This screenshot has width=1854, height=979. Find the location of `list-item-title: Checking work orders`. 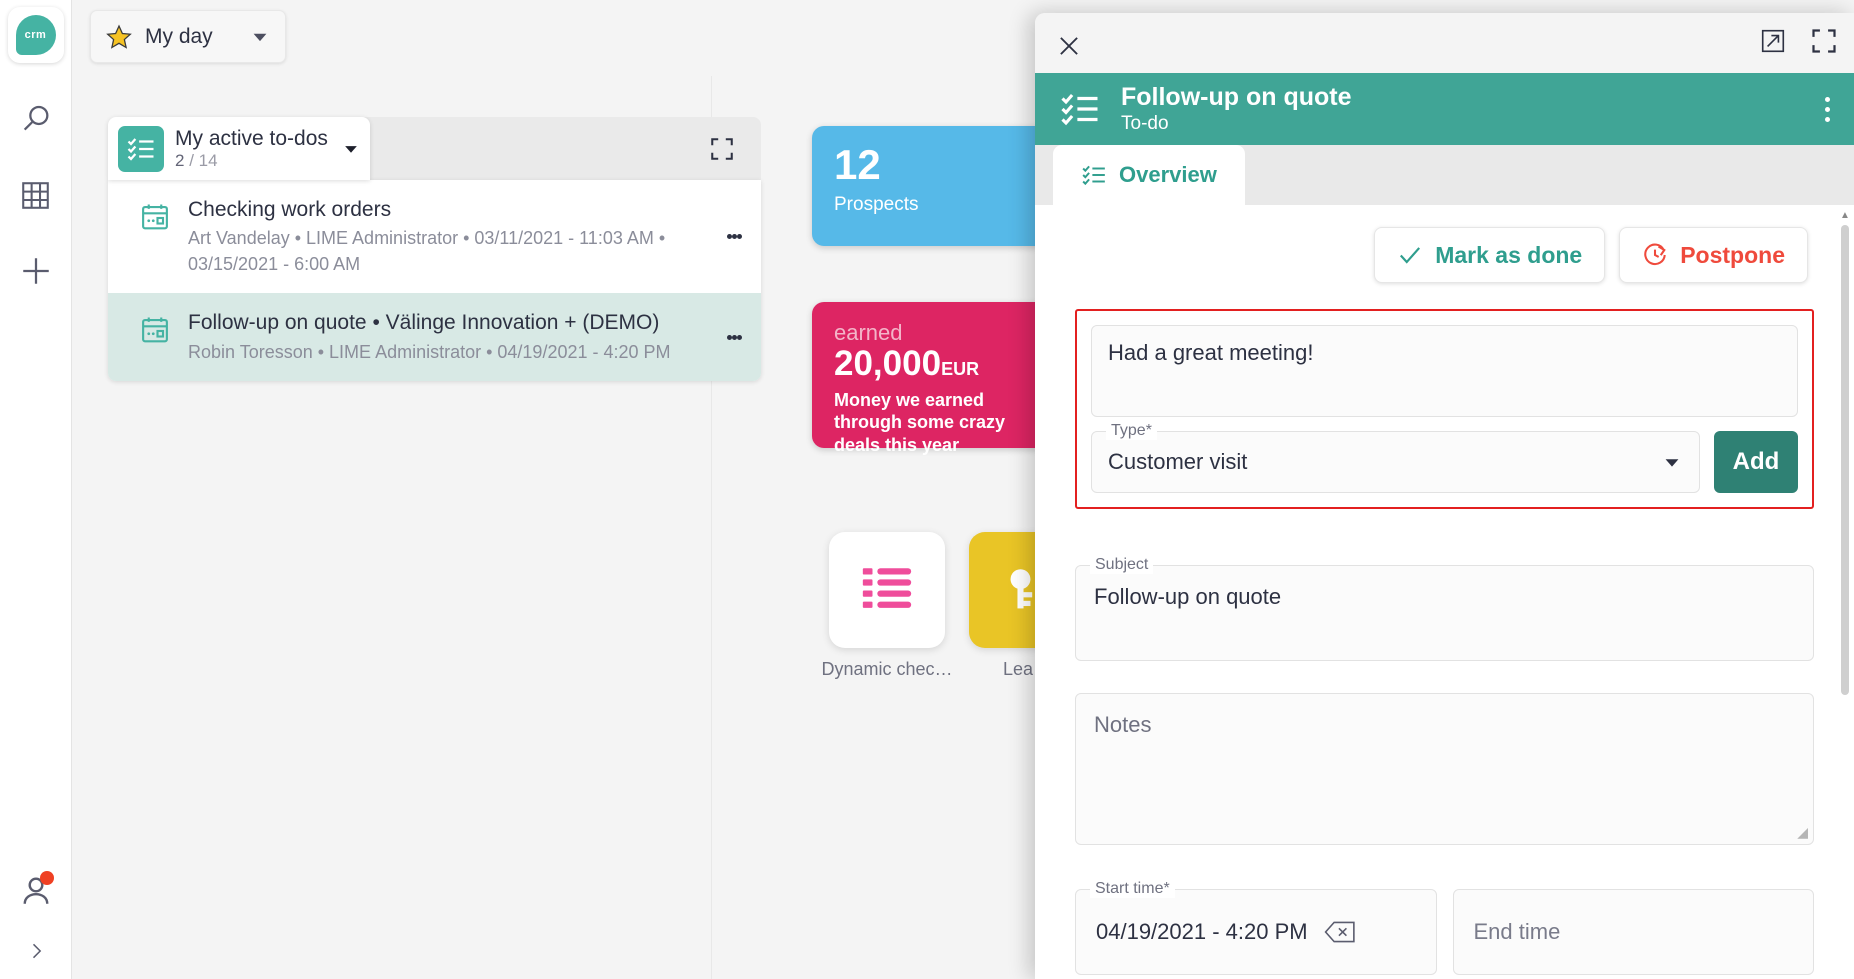

list-item-title: Checking work orders is located at coordinates (290, 209).